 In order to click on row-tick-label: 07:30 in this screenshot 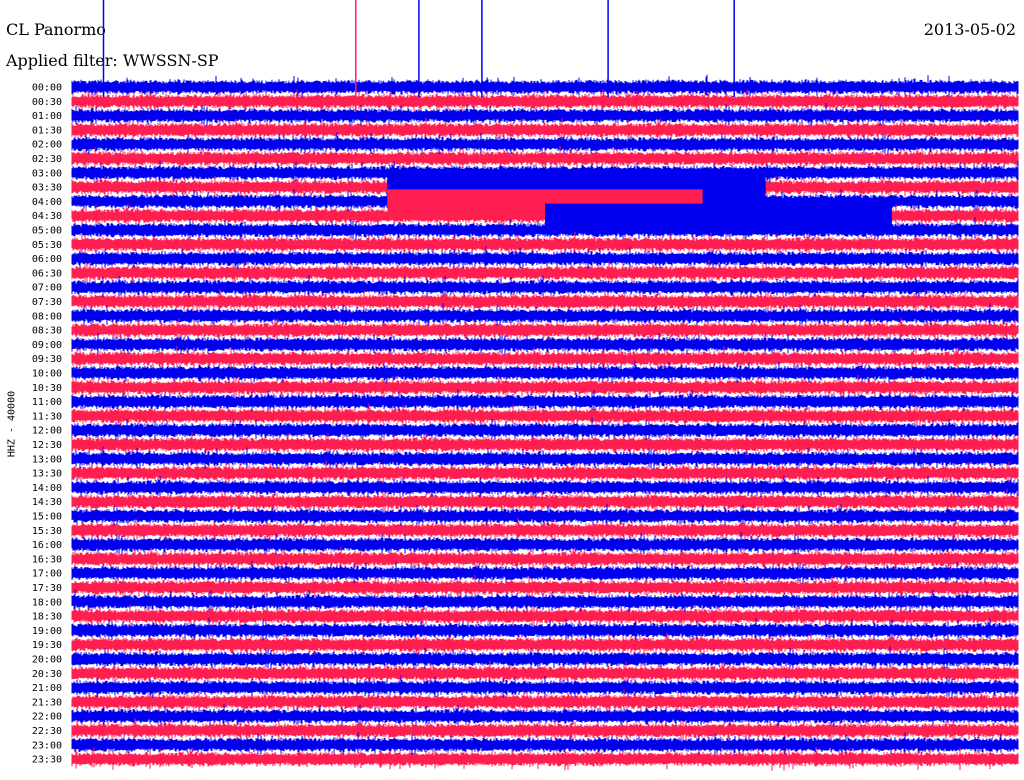, I will do `click(47, 302)`.